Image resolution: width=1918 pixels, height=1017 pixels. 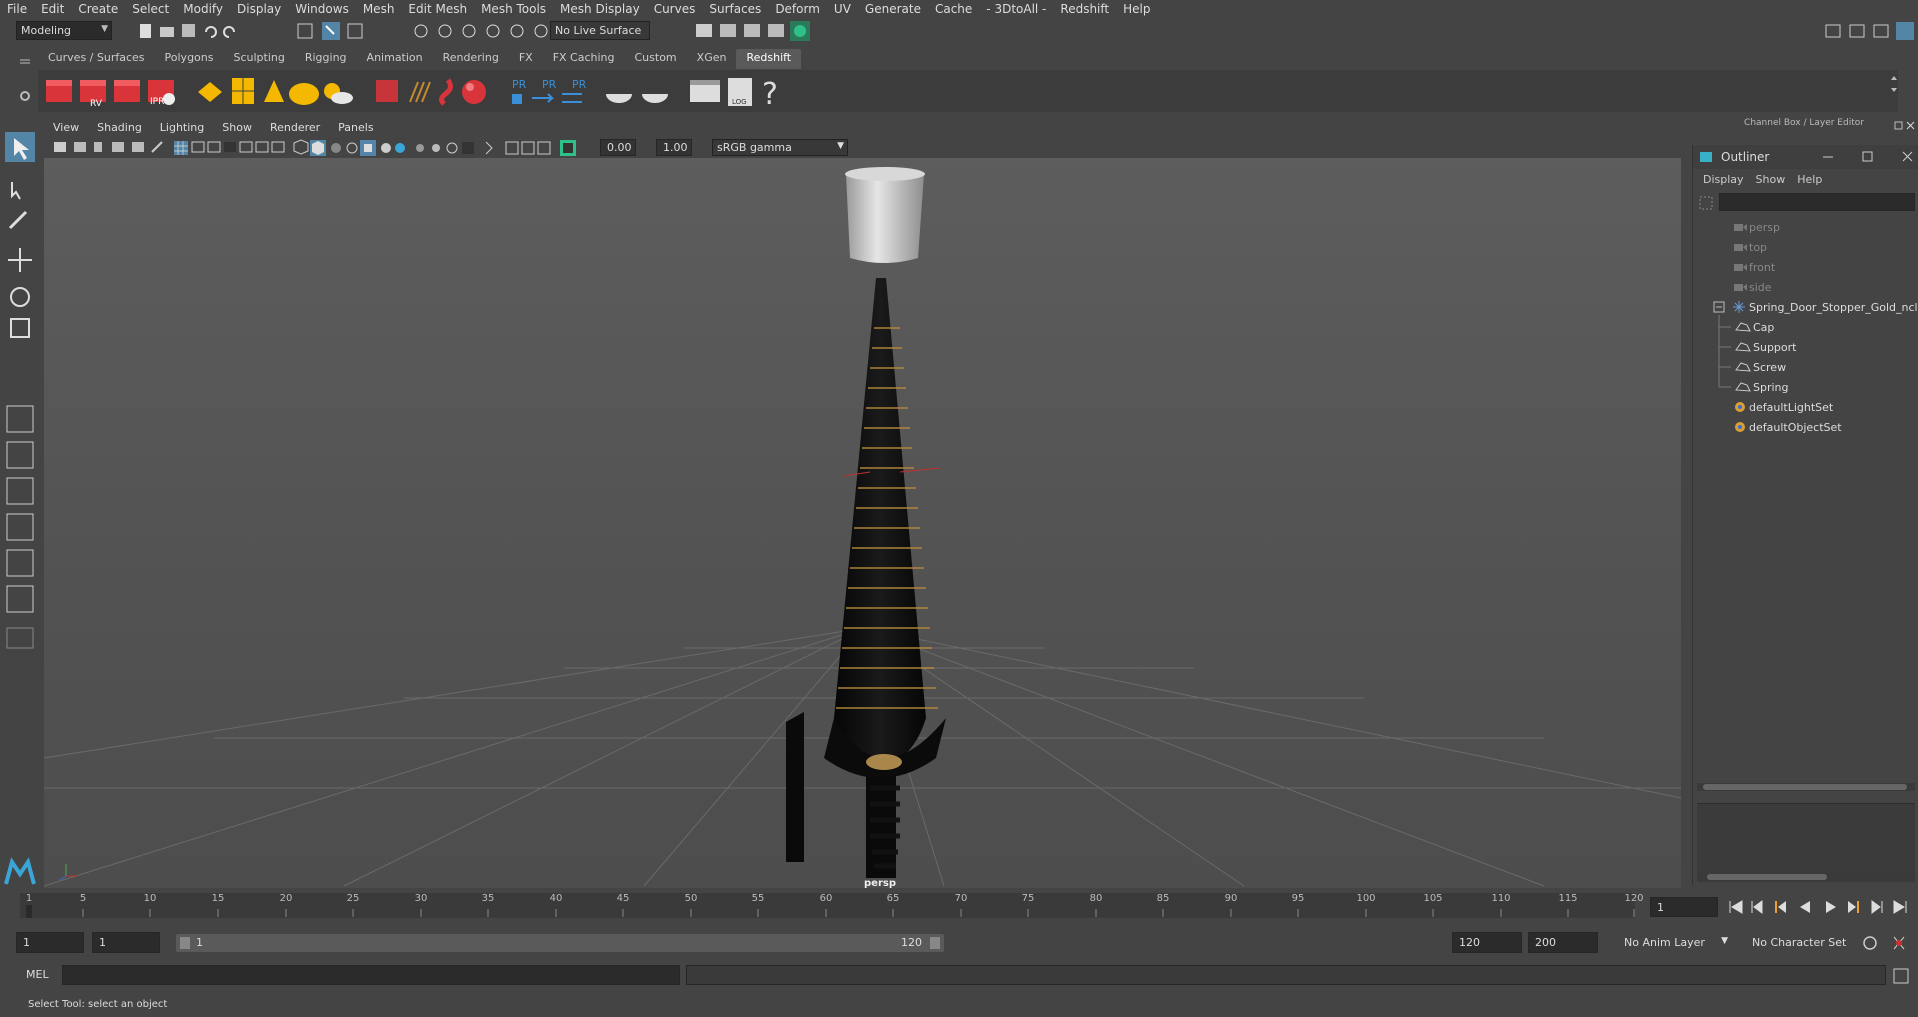 I want to click on camera-icon, so click(x=60, y=147).